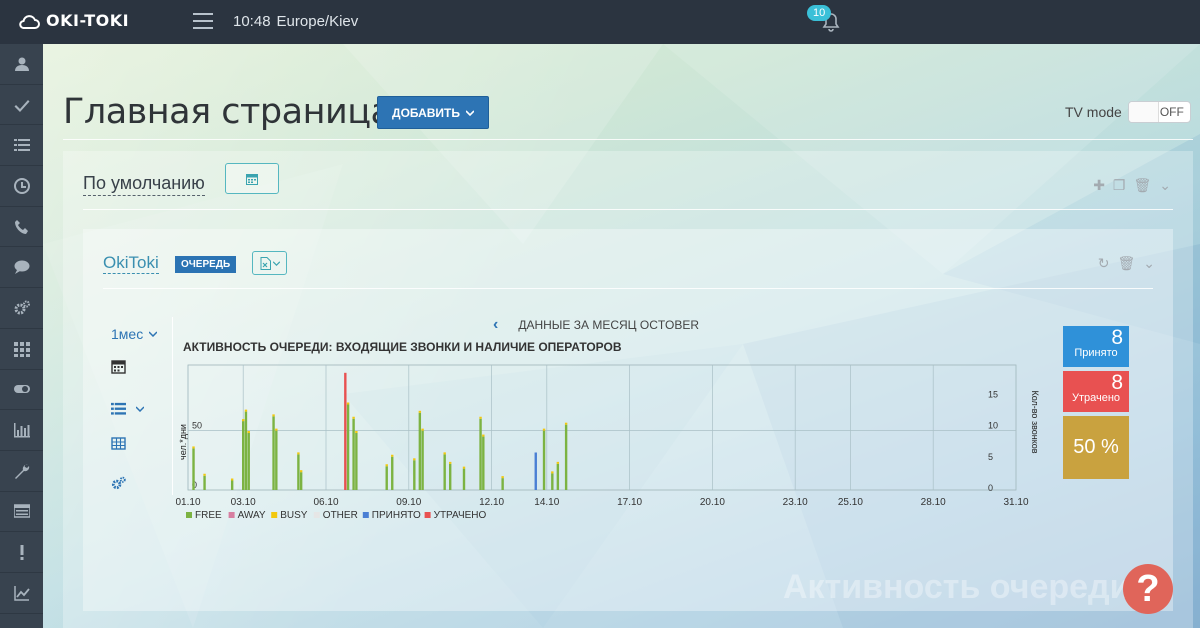  What do you see at coordinates (546, 502) in the screenshot?
I see `x-tick-label: 14.10` at bounding box center [546, 502].